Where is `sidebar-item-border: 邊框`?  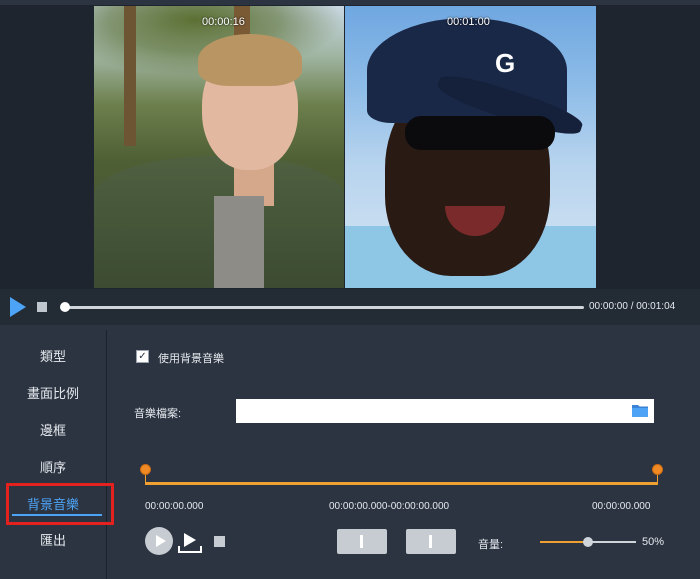
sidebar-item-border: 邊框 is located at coordinates (53, 429).